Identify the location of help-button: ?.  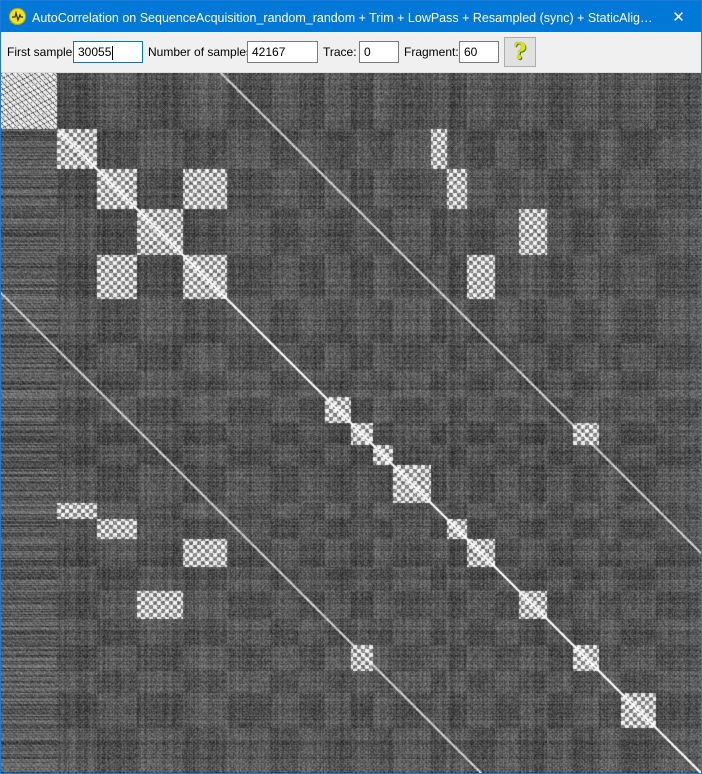
(520, 52).